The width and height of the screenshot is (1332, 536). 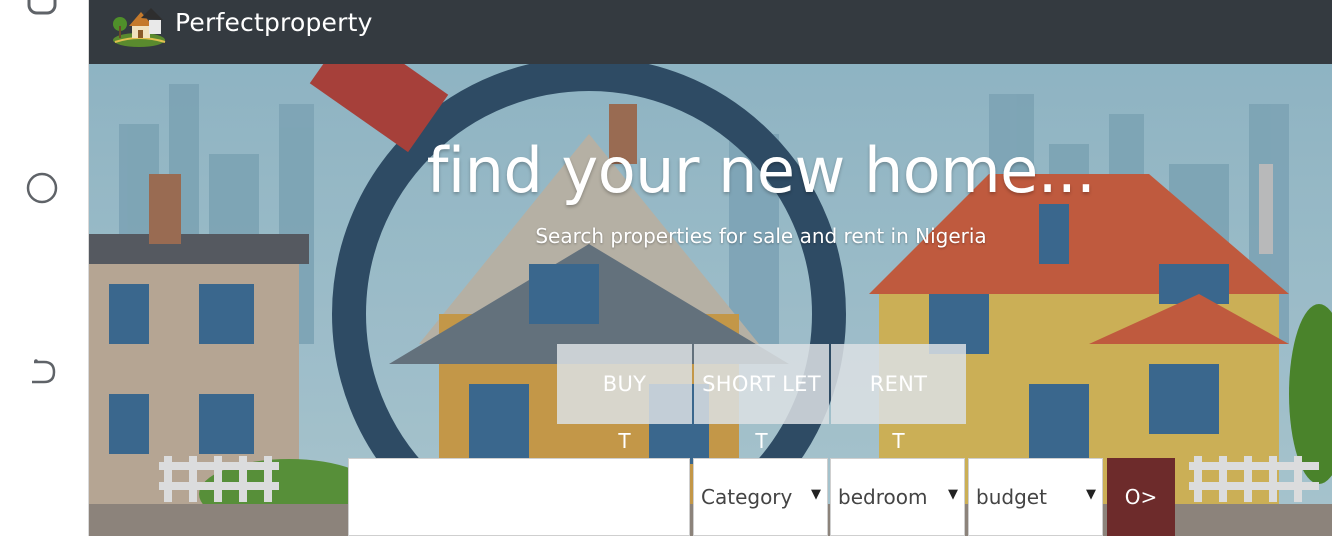 I want to click on tab-short-let-marker: T, so click(x=761, y=441).